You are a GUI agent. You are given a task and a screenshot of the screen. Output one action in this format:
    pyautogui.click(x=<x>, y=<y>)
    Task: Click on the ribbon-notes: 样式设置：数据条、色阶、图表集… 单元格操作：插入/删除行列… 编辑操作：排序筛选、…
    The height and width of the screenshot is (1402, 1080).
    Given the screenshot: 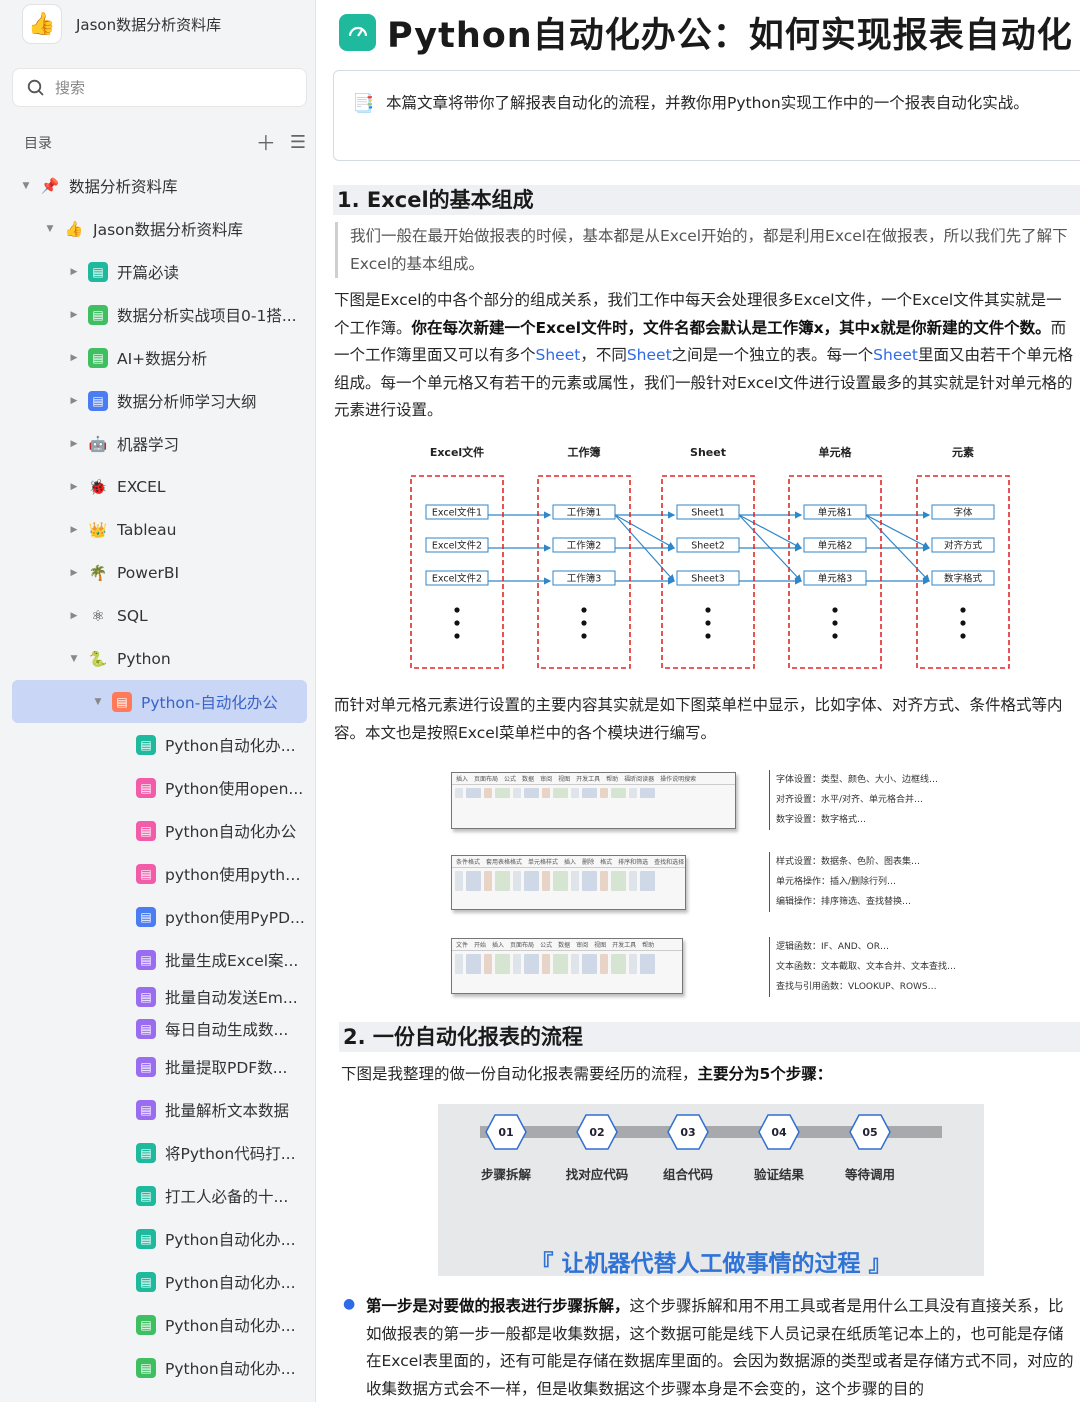 What is the action you would take?
    pyautogui.click(x=844, y=882)
    